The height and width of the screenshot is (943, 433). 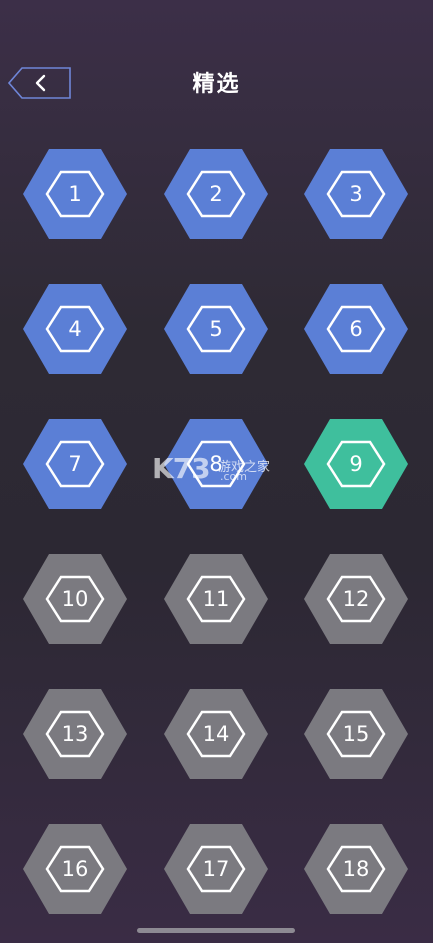 I want to click on level-number: 11, so click(x=216, y=599).